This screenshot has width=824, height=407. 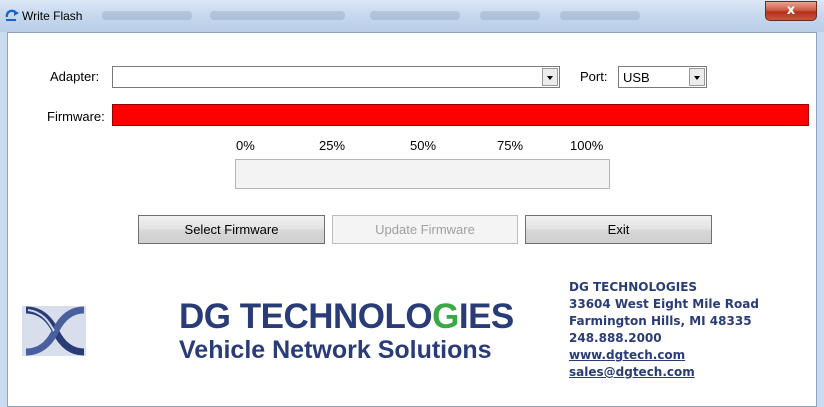 What do you see at coordinates (336, 77) in the screenshot?
I see `adapter-select` at bounding box center [336, 77].